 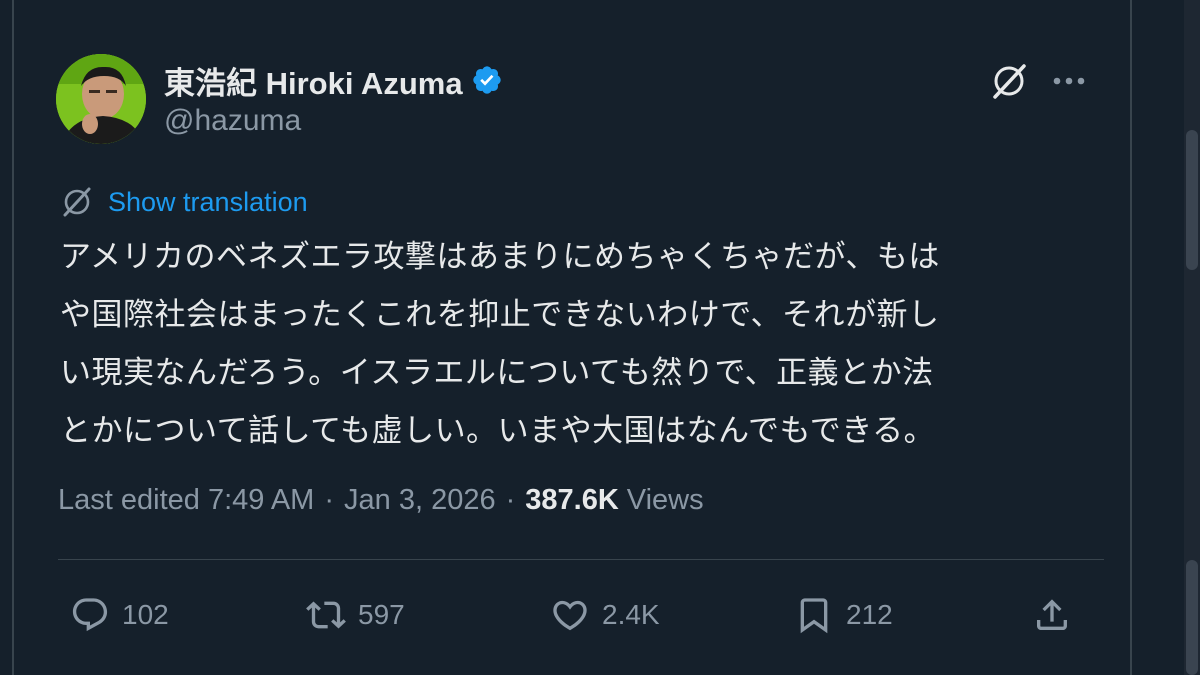 I want to click on like-button: 2.4K, so click(x=605, y=615).